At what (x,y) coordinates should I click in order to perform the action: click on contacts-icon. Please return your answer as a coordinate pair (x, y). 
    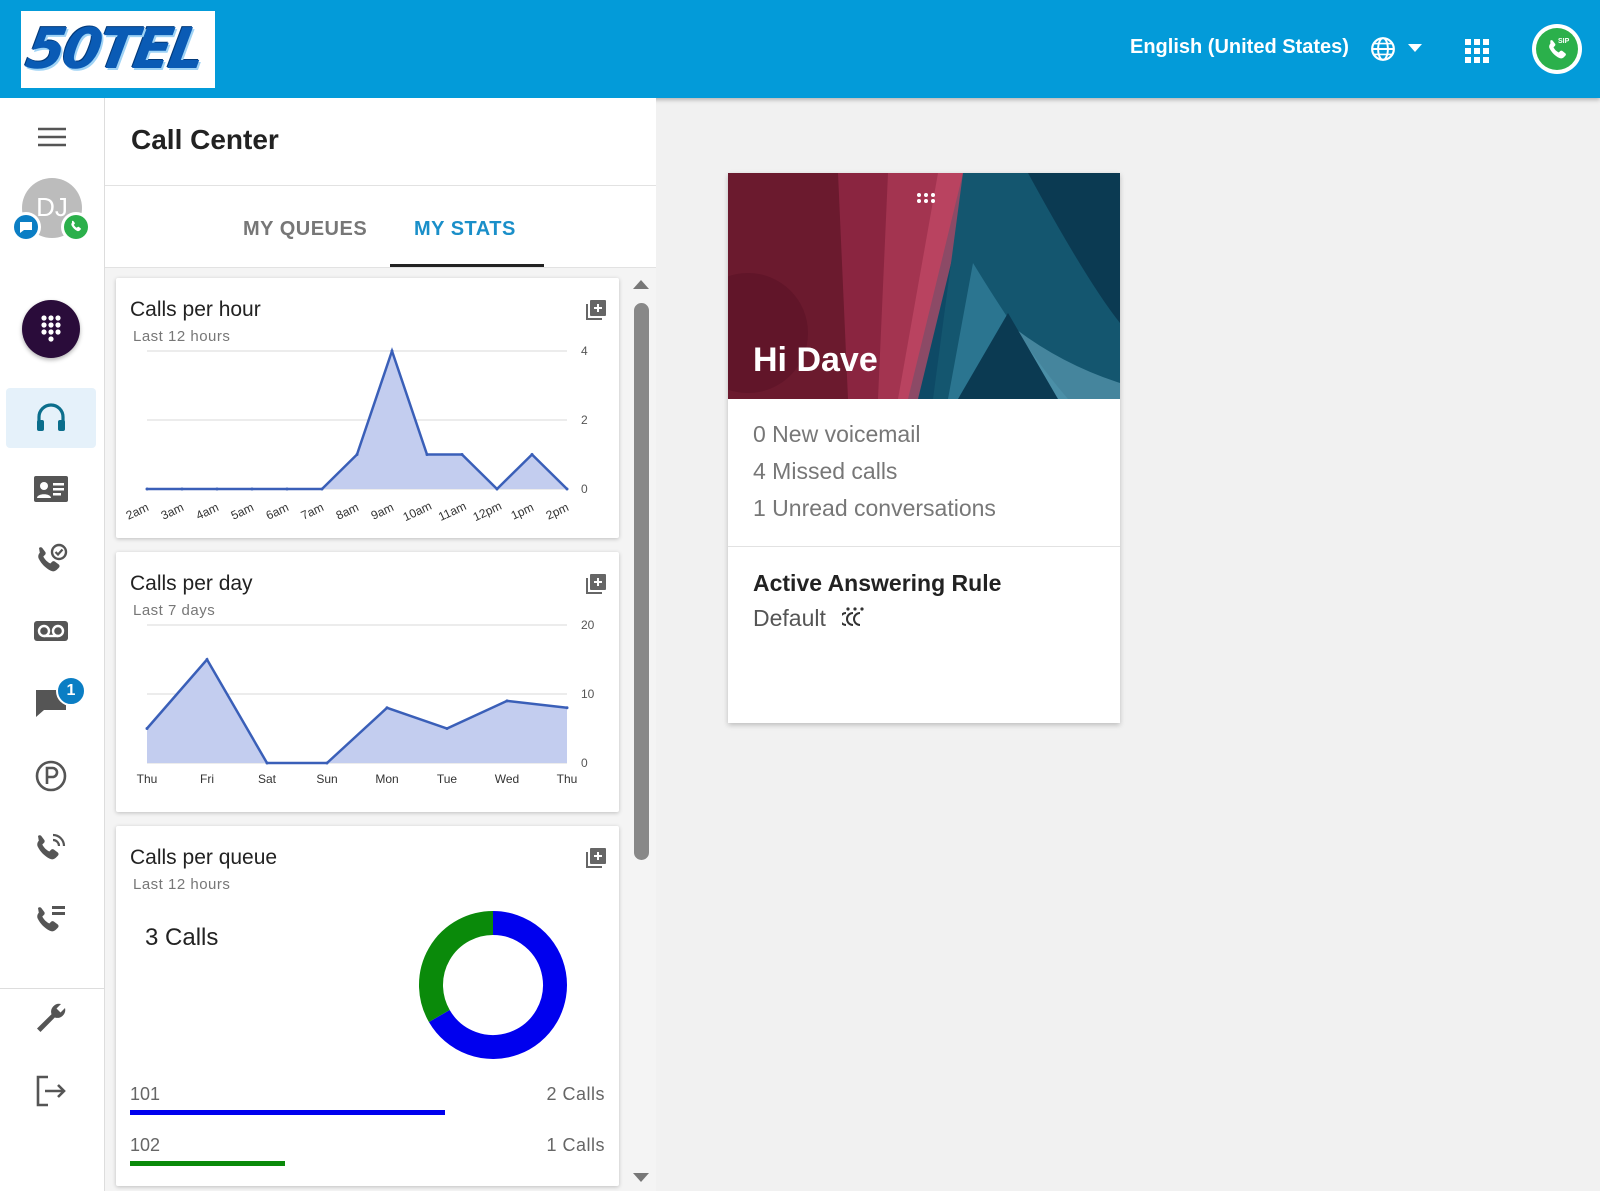
    Looking at the image, I should click on (51, 489).